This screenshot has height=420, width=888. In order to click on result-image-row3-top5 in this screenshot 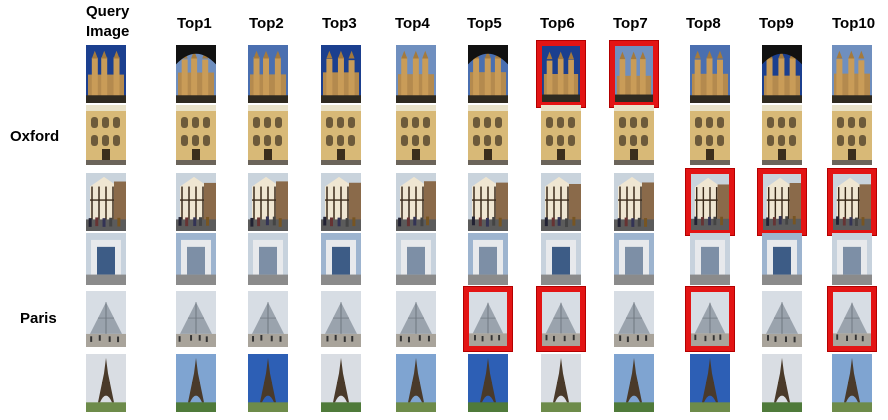, I will do `click(488, 202)`.